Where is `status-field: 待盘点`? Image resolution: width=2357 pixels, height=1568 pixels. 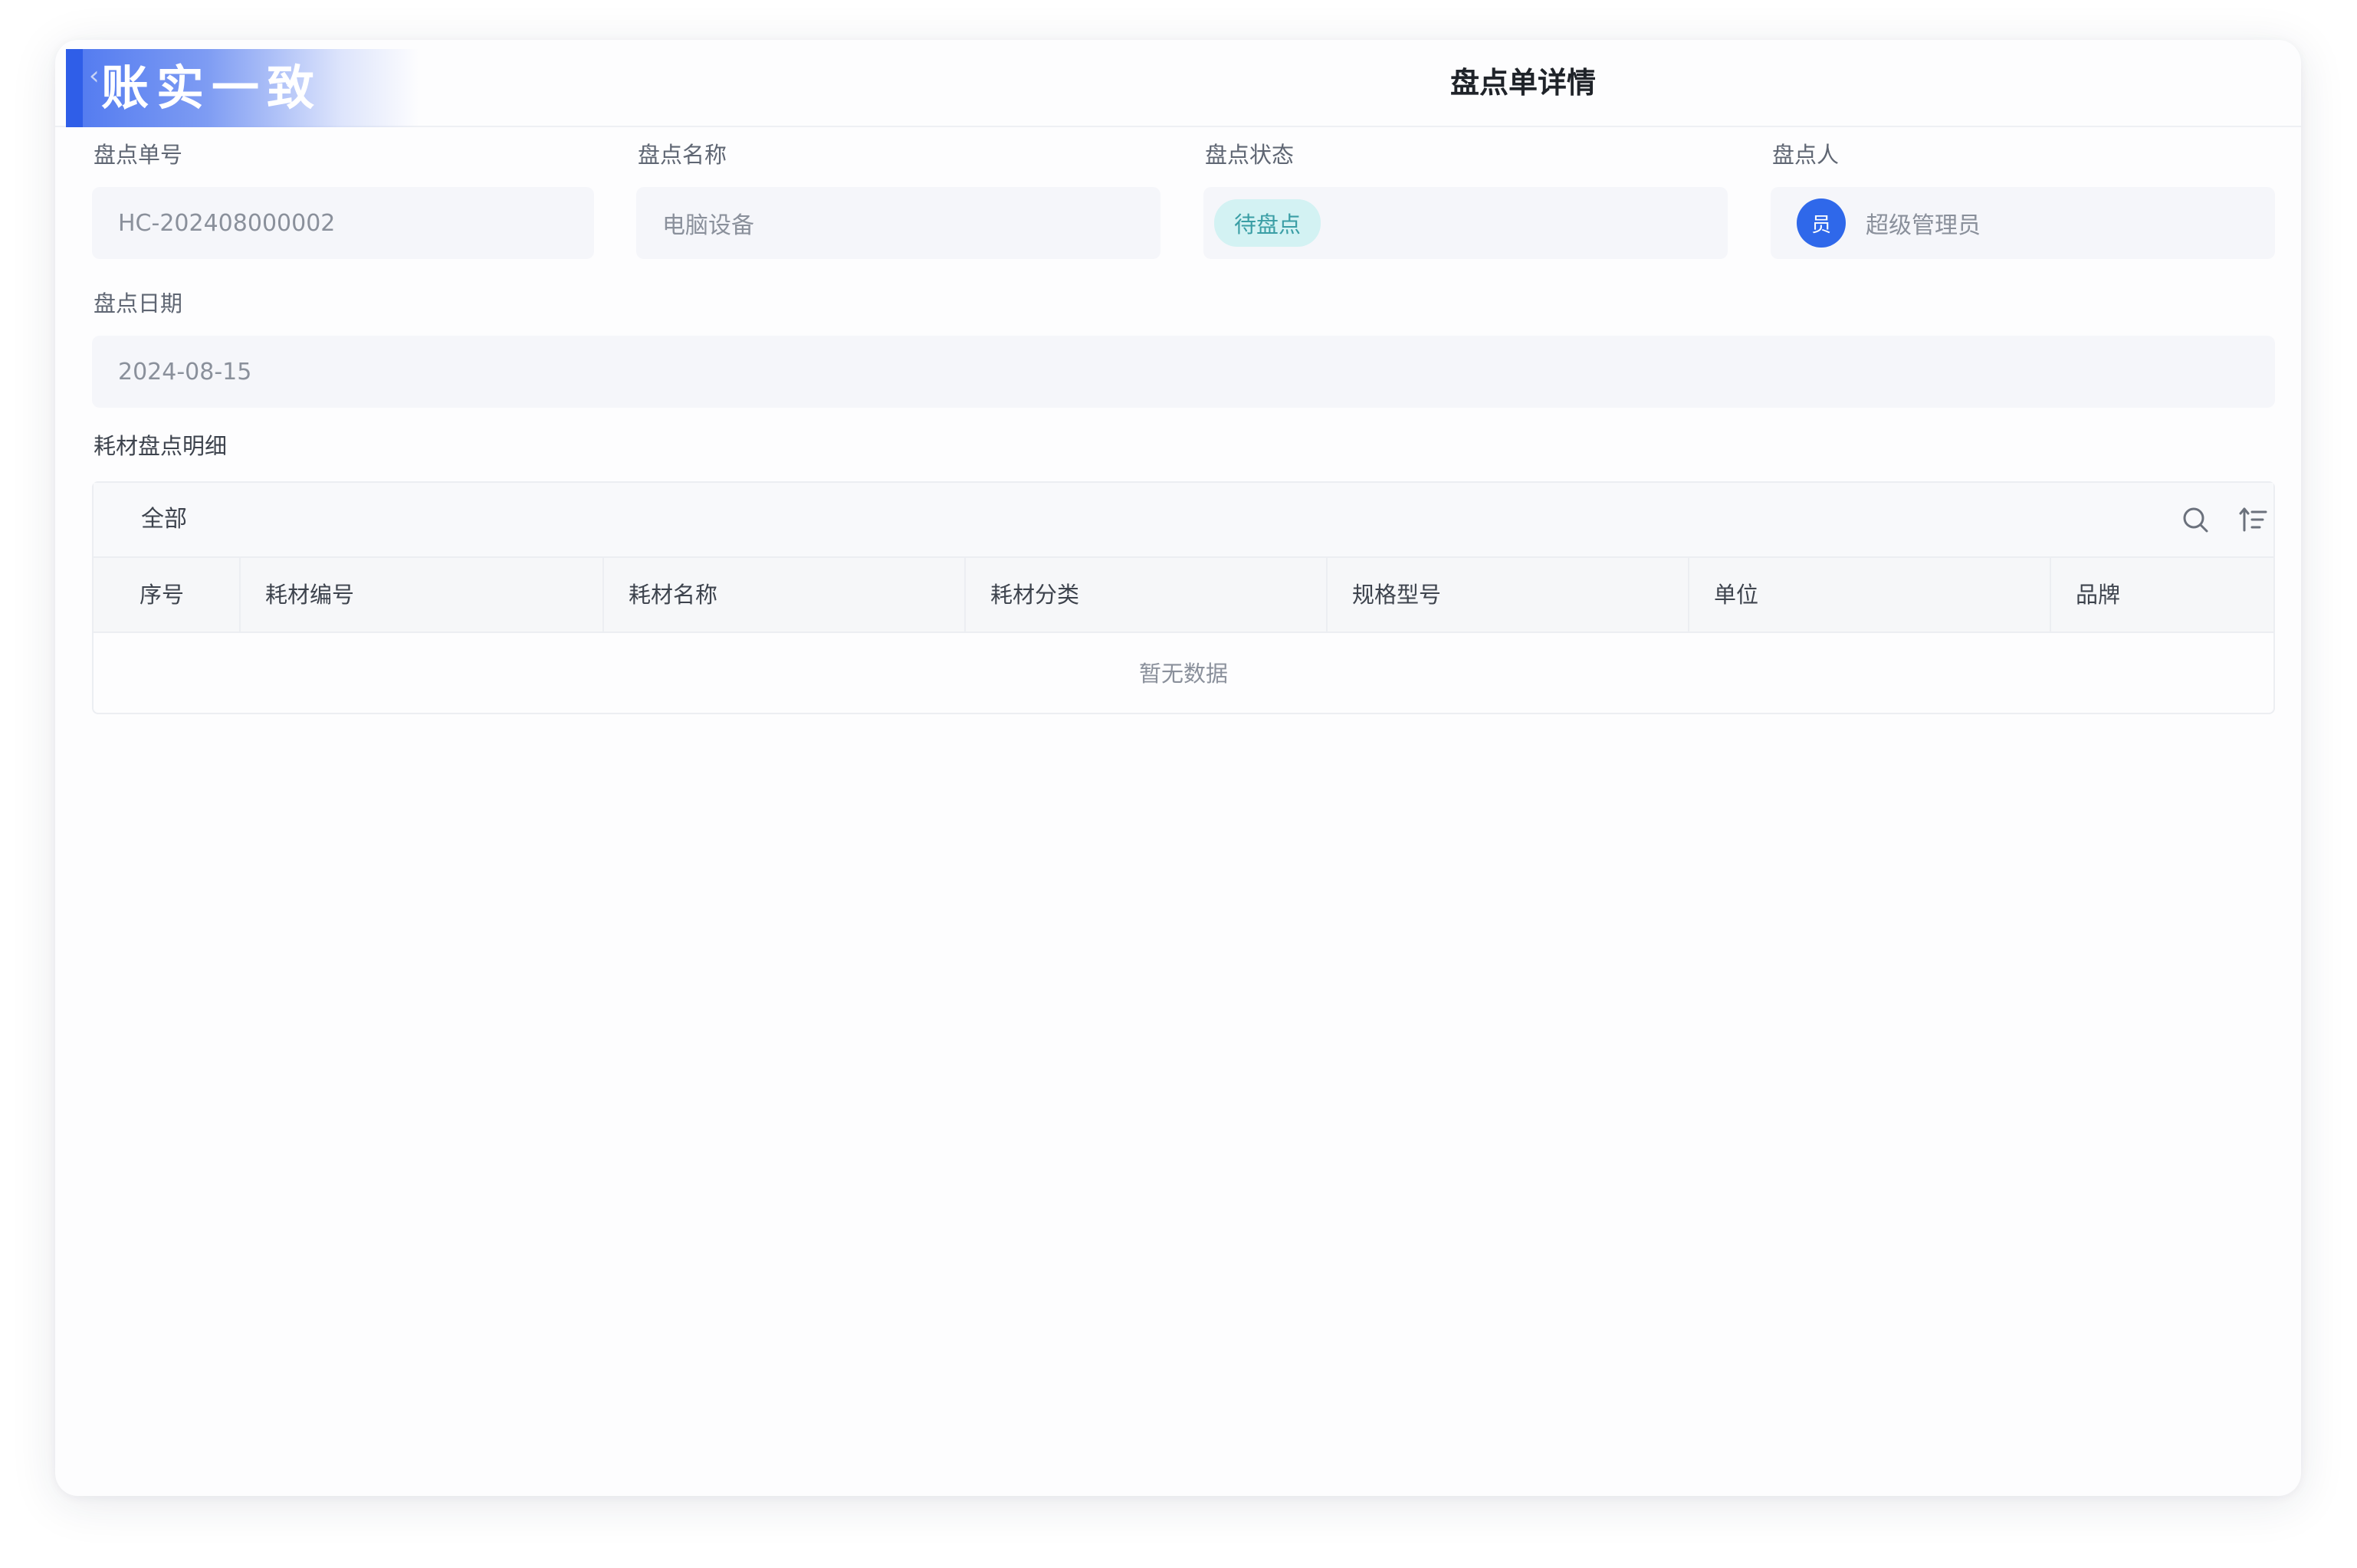 status-field: 待盘点 is located at coordinates (1465, 223).